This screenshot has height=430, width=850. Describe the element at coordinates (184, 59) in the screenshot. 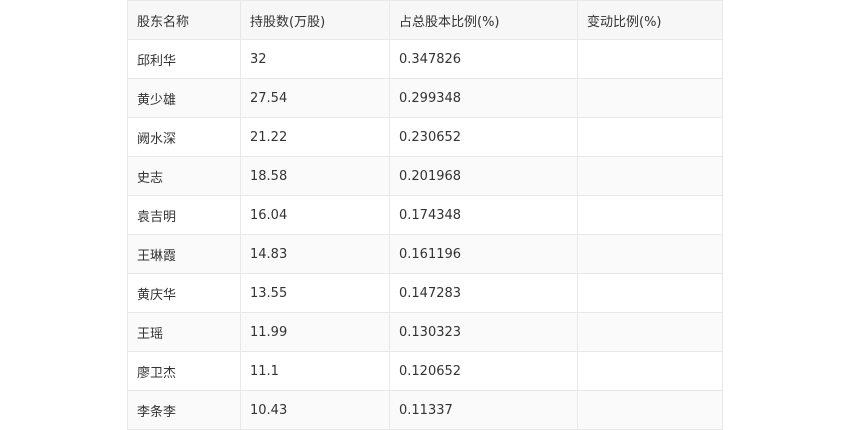

I see `cell-shareholder-name: 邱利华` at that location.